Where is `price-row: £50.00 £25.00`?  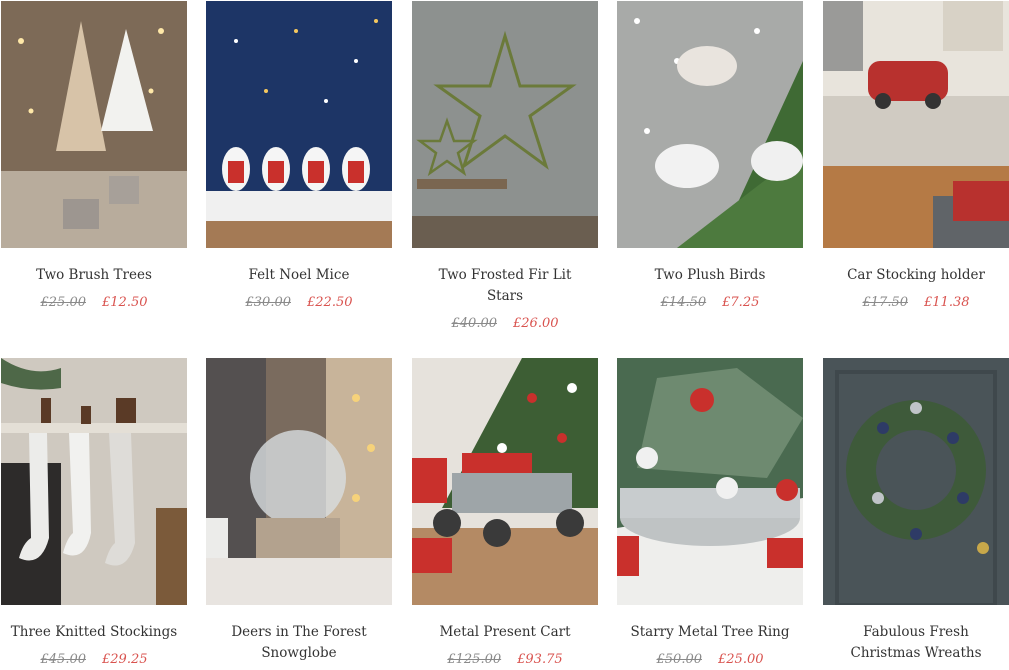 price-row: £50.00 £25.00 is located at coordinates (710, 659).